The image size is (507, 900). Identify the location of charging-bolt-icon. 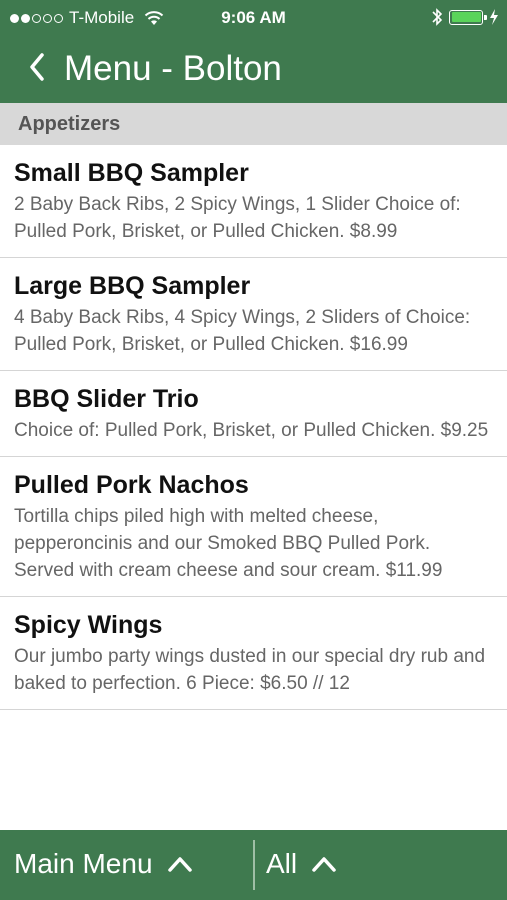
(494, 17).